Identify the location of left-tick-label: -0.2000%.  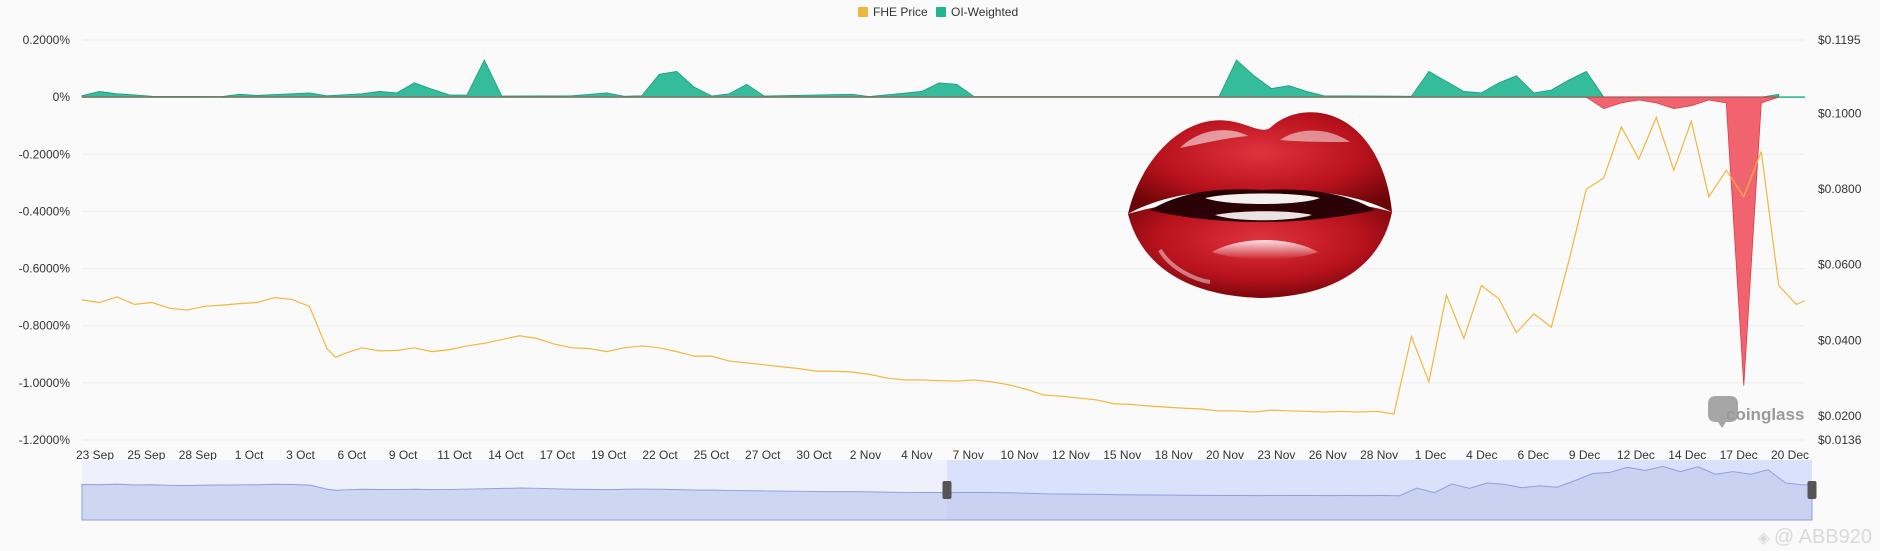
(45, 154).